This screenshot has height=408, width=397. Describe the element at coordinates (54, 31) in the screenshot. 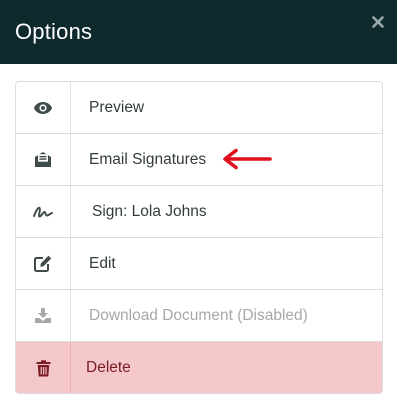

I see `dialog-title: Options` at that location.